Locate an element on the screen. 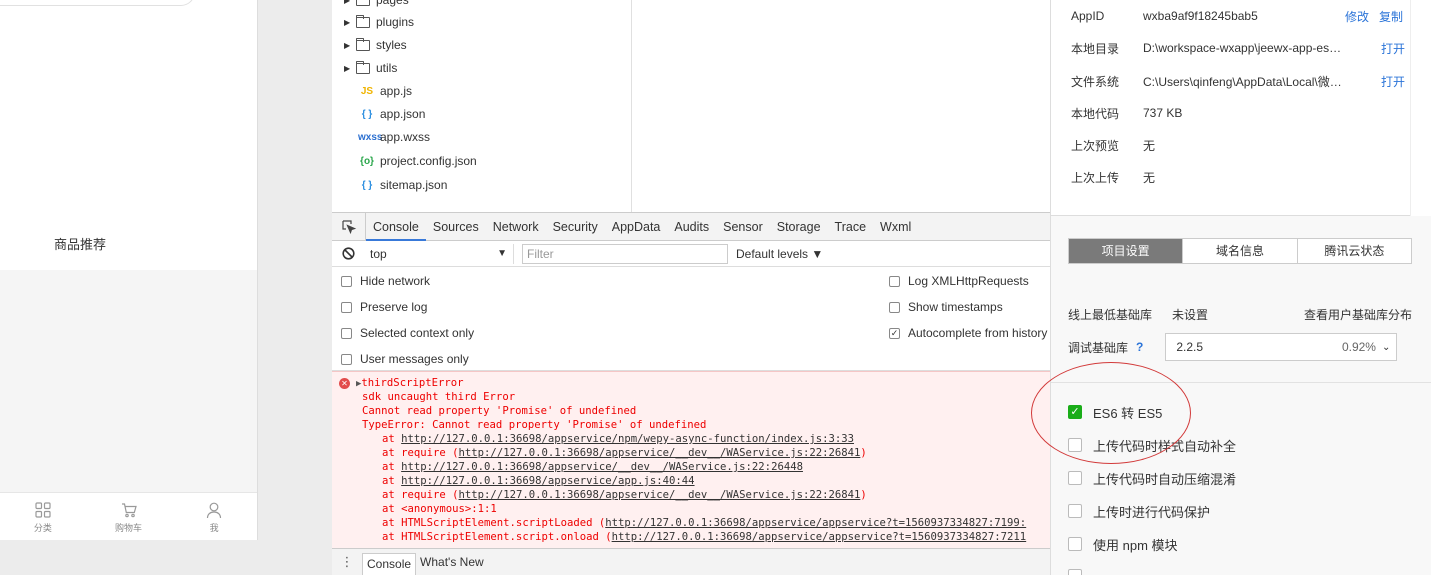  tree-folder-styles: ▶ styles is located at coordinates (369, 45).